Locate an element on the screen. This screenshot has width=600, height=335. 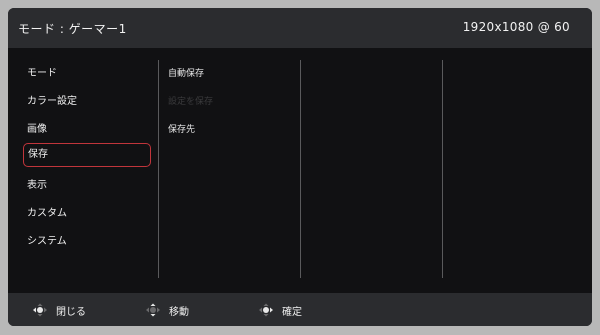
menu-item-label: 保存 is located at coordinates (38, 154).